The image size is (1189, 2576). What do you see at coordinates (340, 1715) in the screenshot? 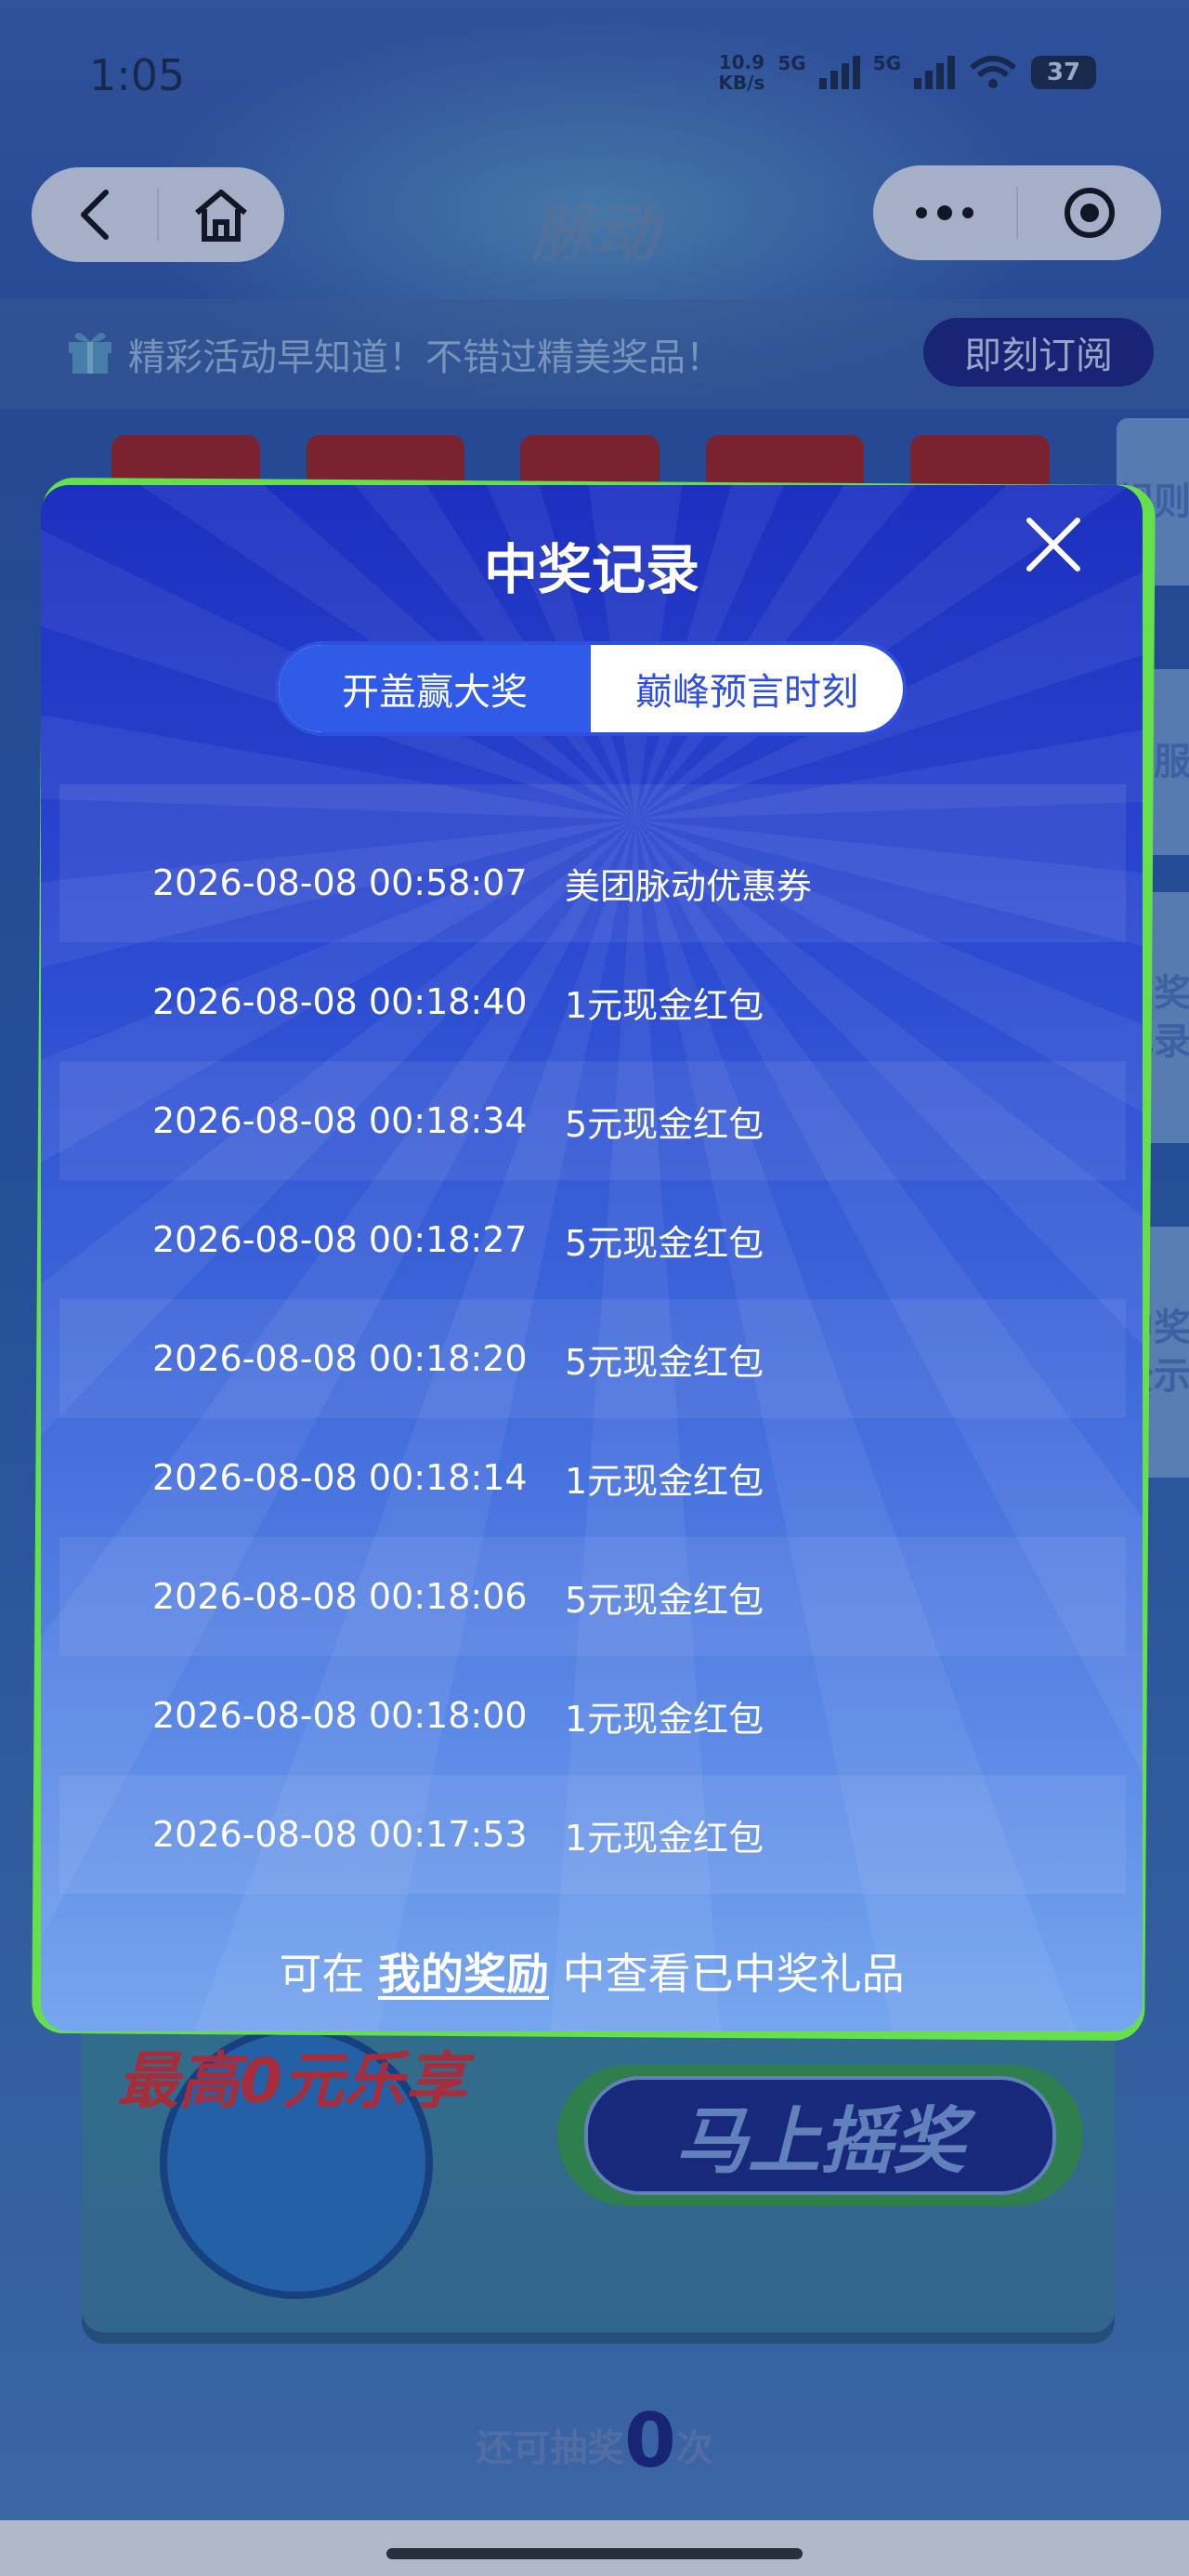
I see `record-time: 2026-08-08 00:18:00` at bounding box center [340, 1715].